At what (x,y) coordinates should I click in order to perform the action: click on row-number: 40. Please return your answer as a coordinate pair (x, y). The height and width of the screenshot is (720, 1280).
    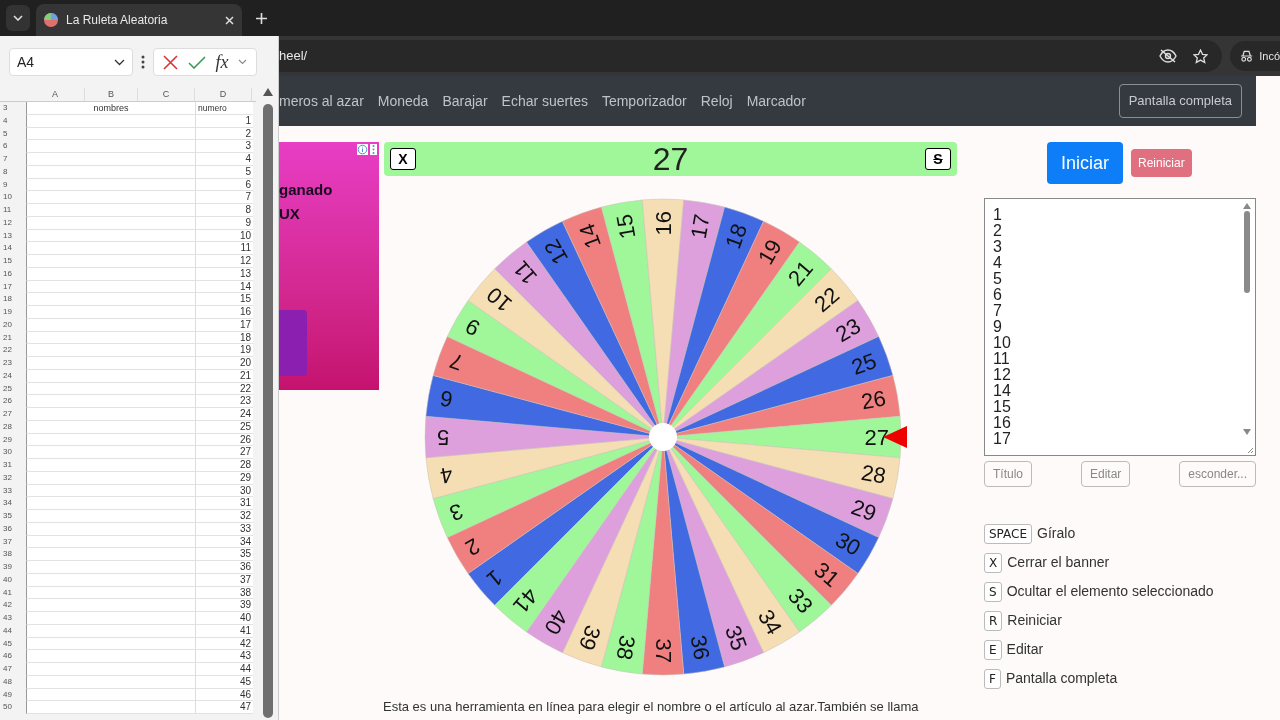
    Looking at the image, I should click on (7, 579).